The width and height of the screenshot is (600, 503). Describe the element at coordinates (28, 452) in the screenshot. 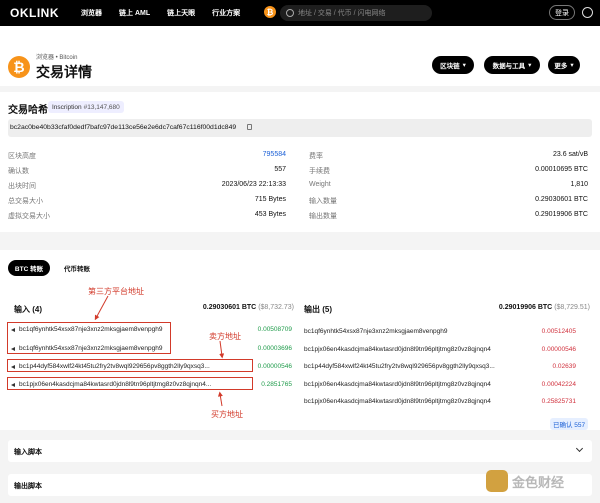

I see `input-script-title: 输入脚本` at that location.